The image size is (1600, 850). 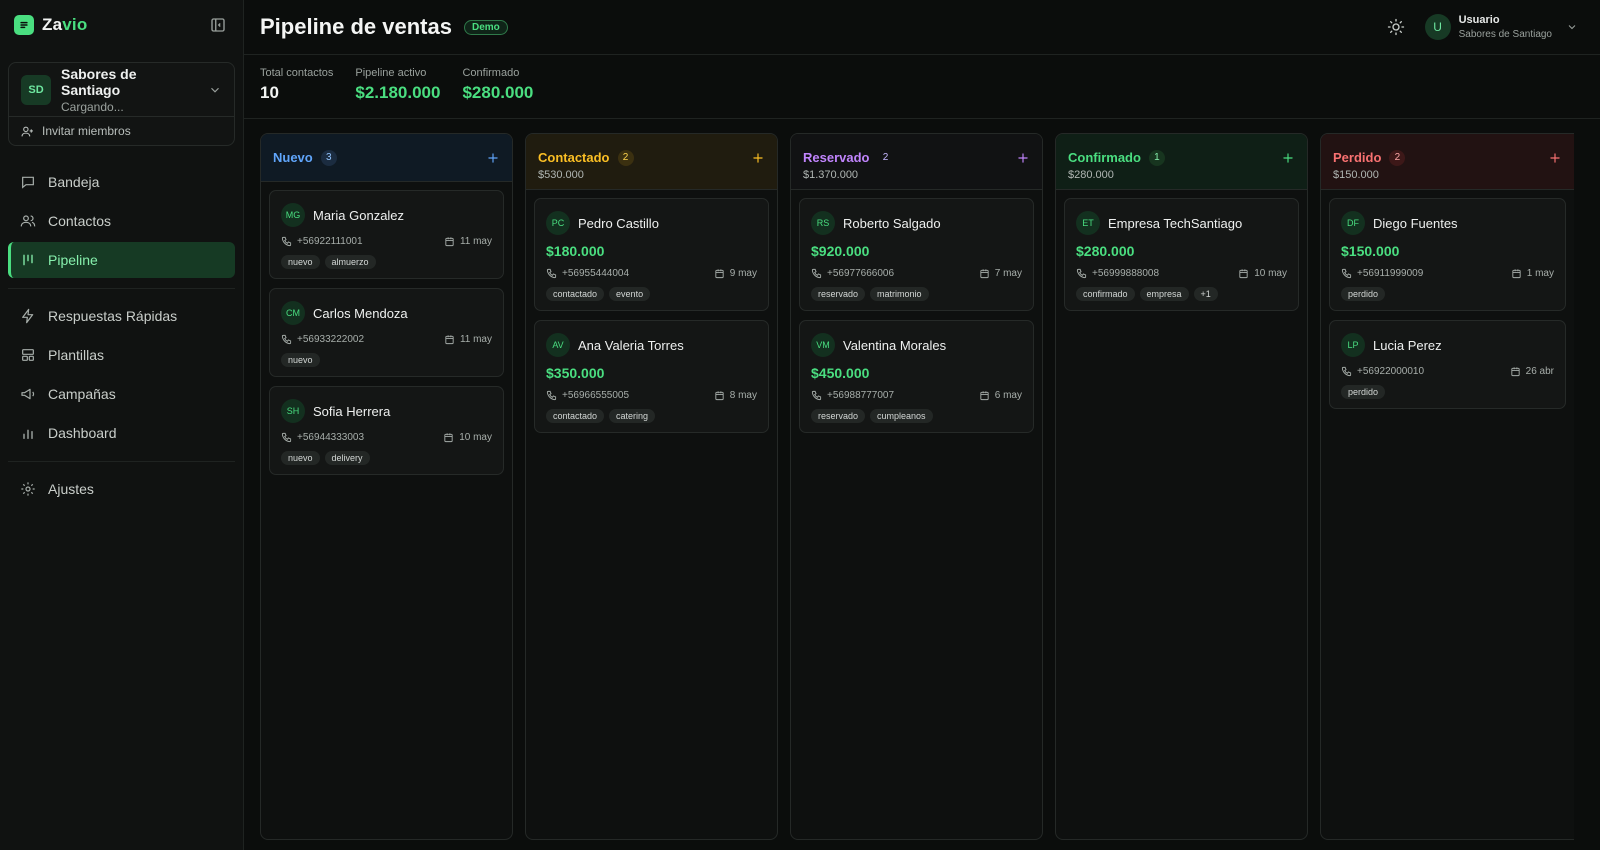 I want to click on deal-card: LP Lucia Perez +56922000010 26 abr perdido, so click(x=1447, y=364).